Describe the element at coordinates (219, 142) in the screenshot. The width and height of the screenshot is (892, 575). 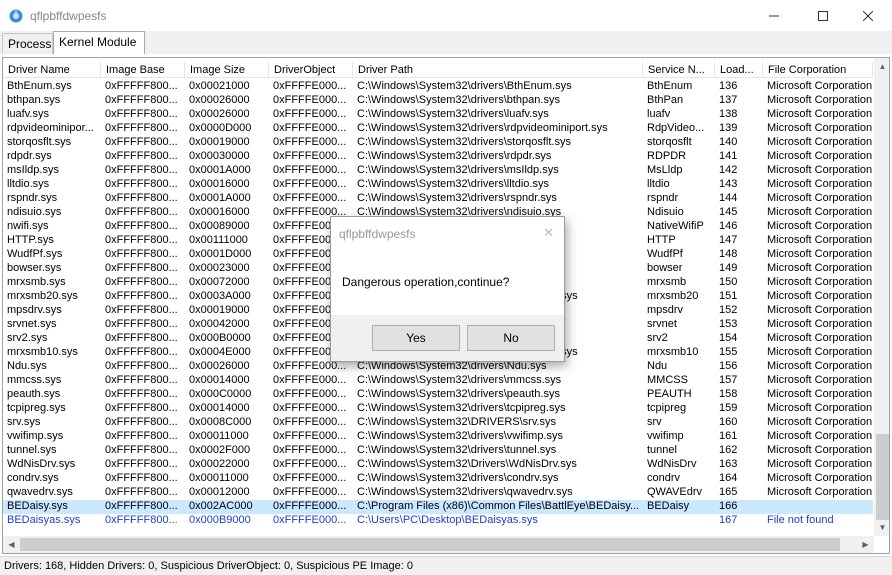
I see `col-image-size-cell: 0x00019000` at that location.